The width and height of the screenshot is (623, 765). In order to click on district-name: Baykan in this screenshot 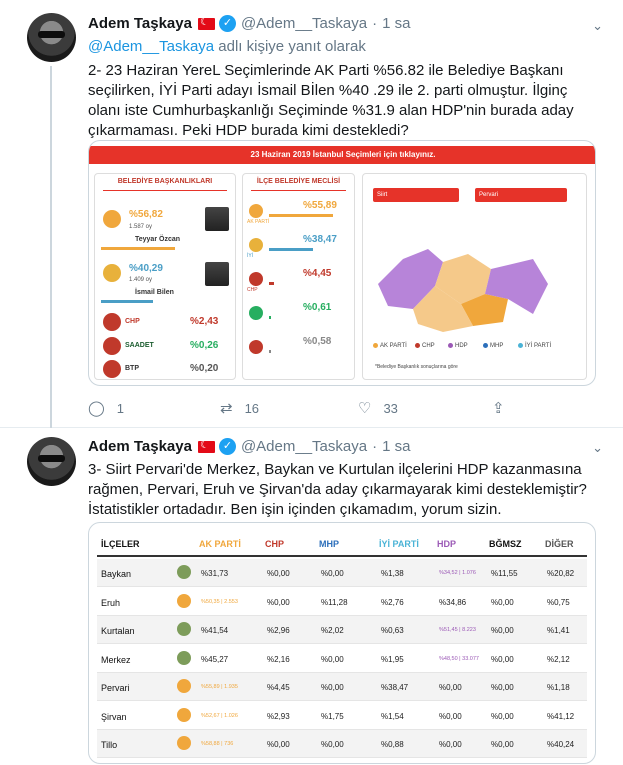, I will do `click(116, 574)`.